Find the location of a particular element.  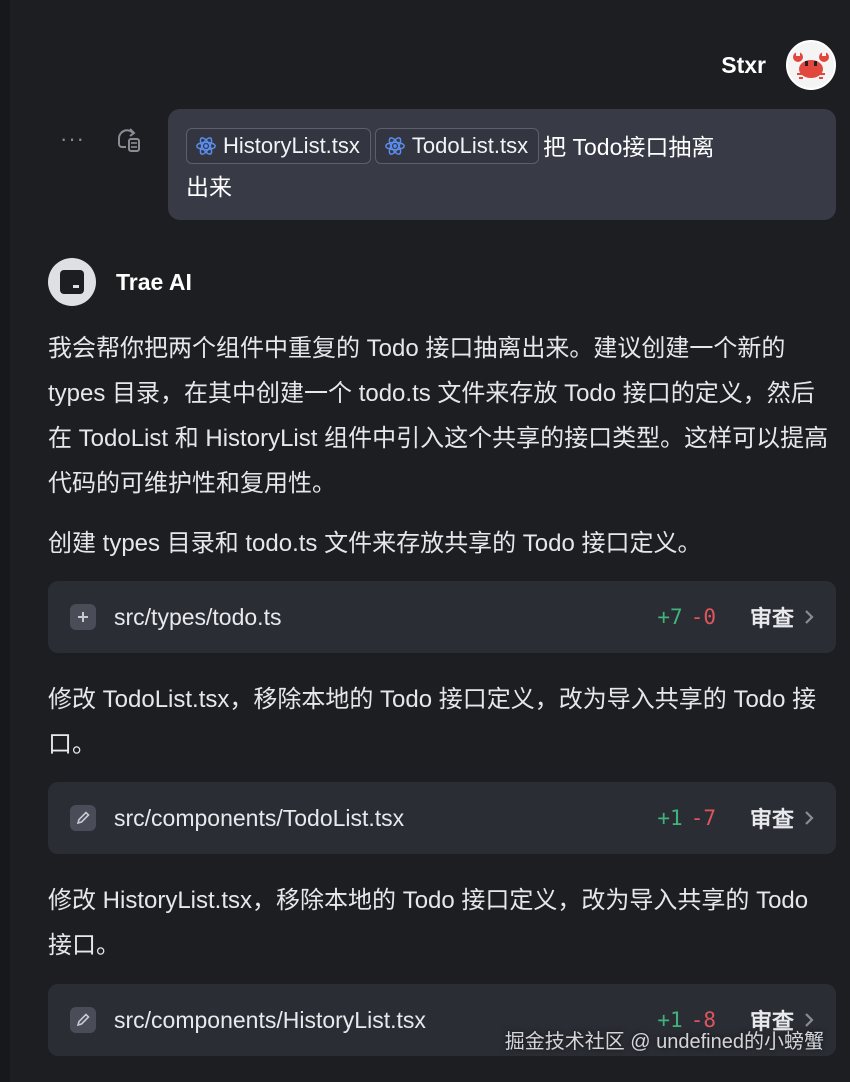

crab-icon is located at coordinates (811, 65).